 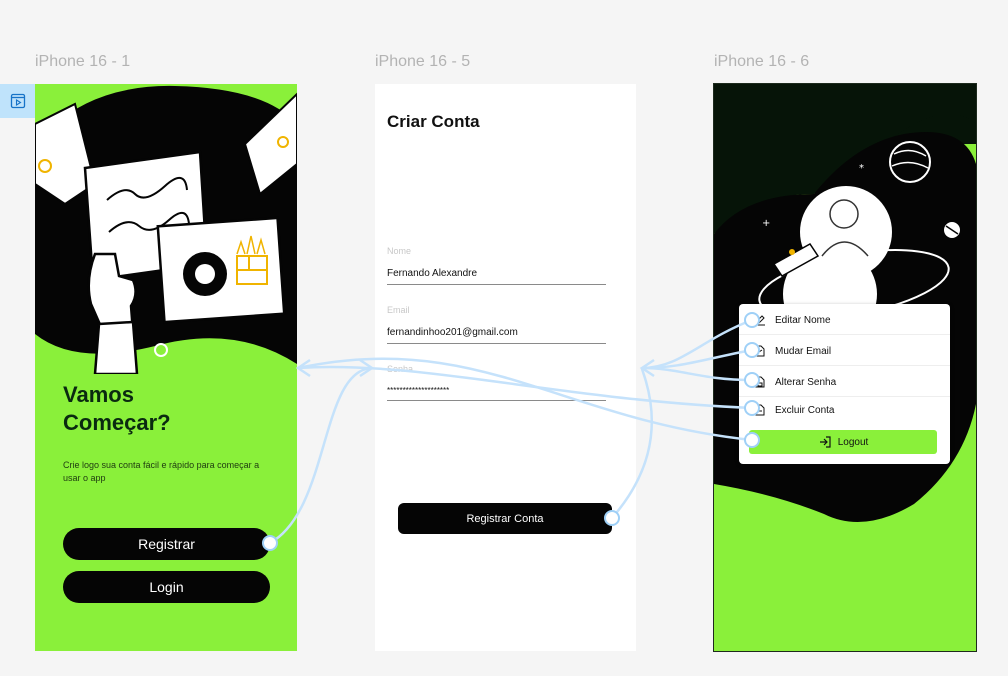 What do you see at coordinates (166, 587) in the screenshot?
I see `login-button: Login` at bounding box center [166, 587].